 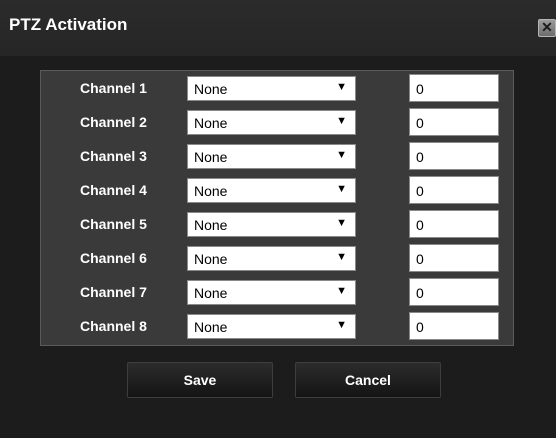 I want to click on channel-label: Channel 8, so click(x=113, y=326).